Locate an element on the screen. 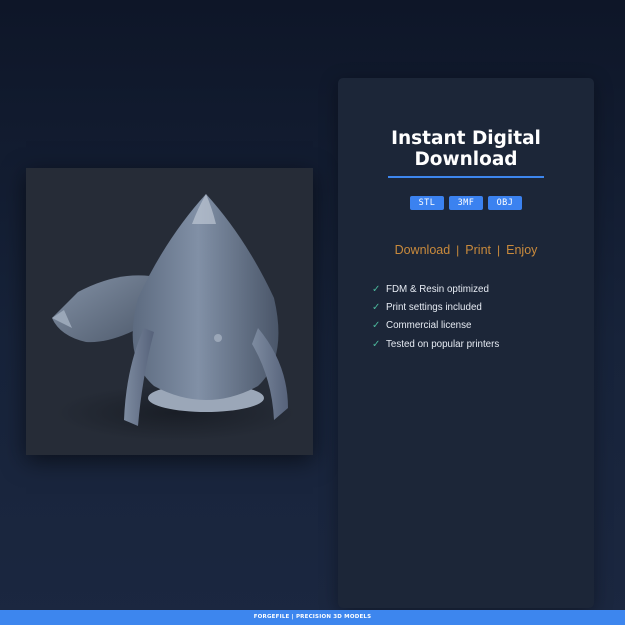 The width and height of the screenshot is (625, 625). format-tag-stl: STL is located at coordinates (427, 203).